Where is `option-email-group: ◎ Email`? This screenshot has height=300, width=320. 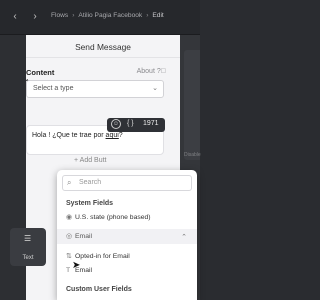
option-email-group: ◎ Email is located at coordinates (79, 236).